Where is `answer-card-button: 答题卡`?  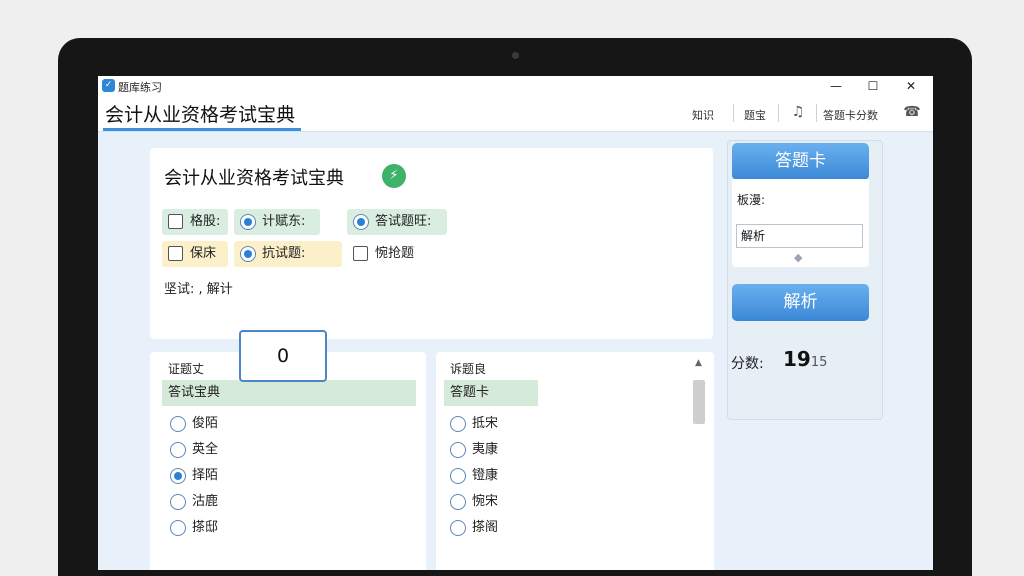
answer-card-button: 答题卡 is located at coordinates (800, 161).